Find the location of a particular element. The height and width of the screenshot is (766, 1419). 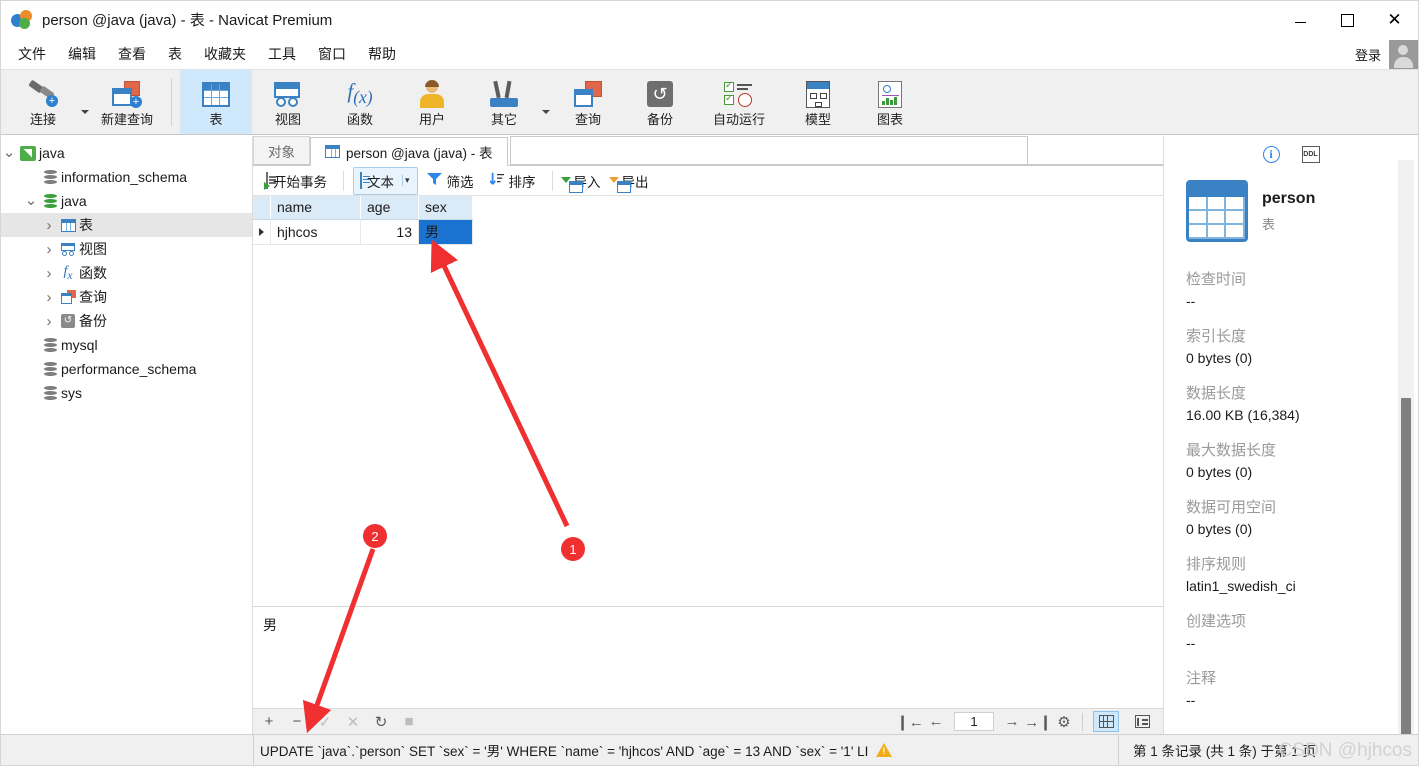

warning-icon is located at coordinates (884, 750).